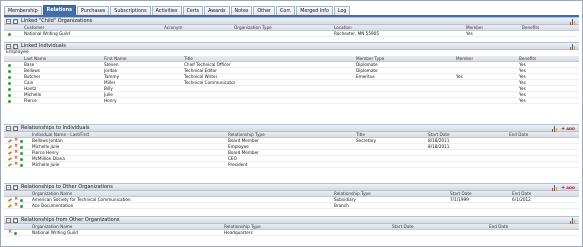 This screenshot has width=583, height=247. Describe the element at coordinates (345, 199) in the screenshot. I see `relationship-type-cell: Subsidiary` at that location.